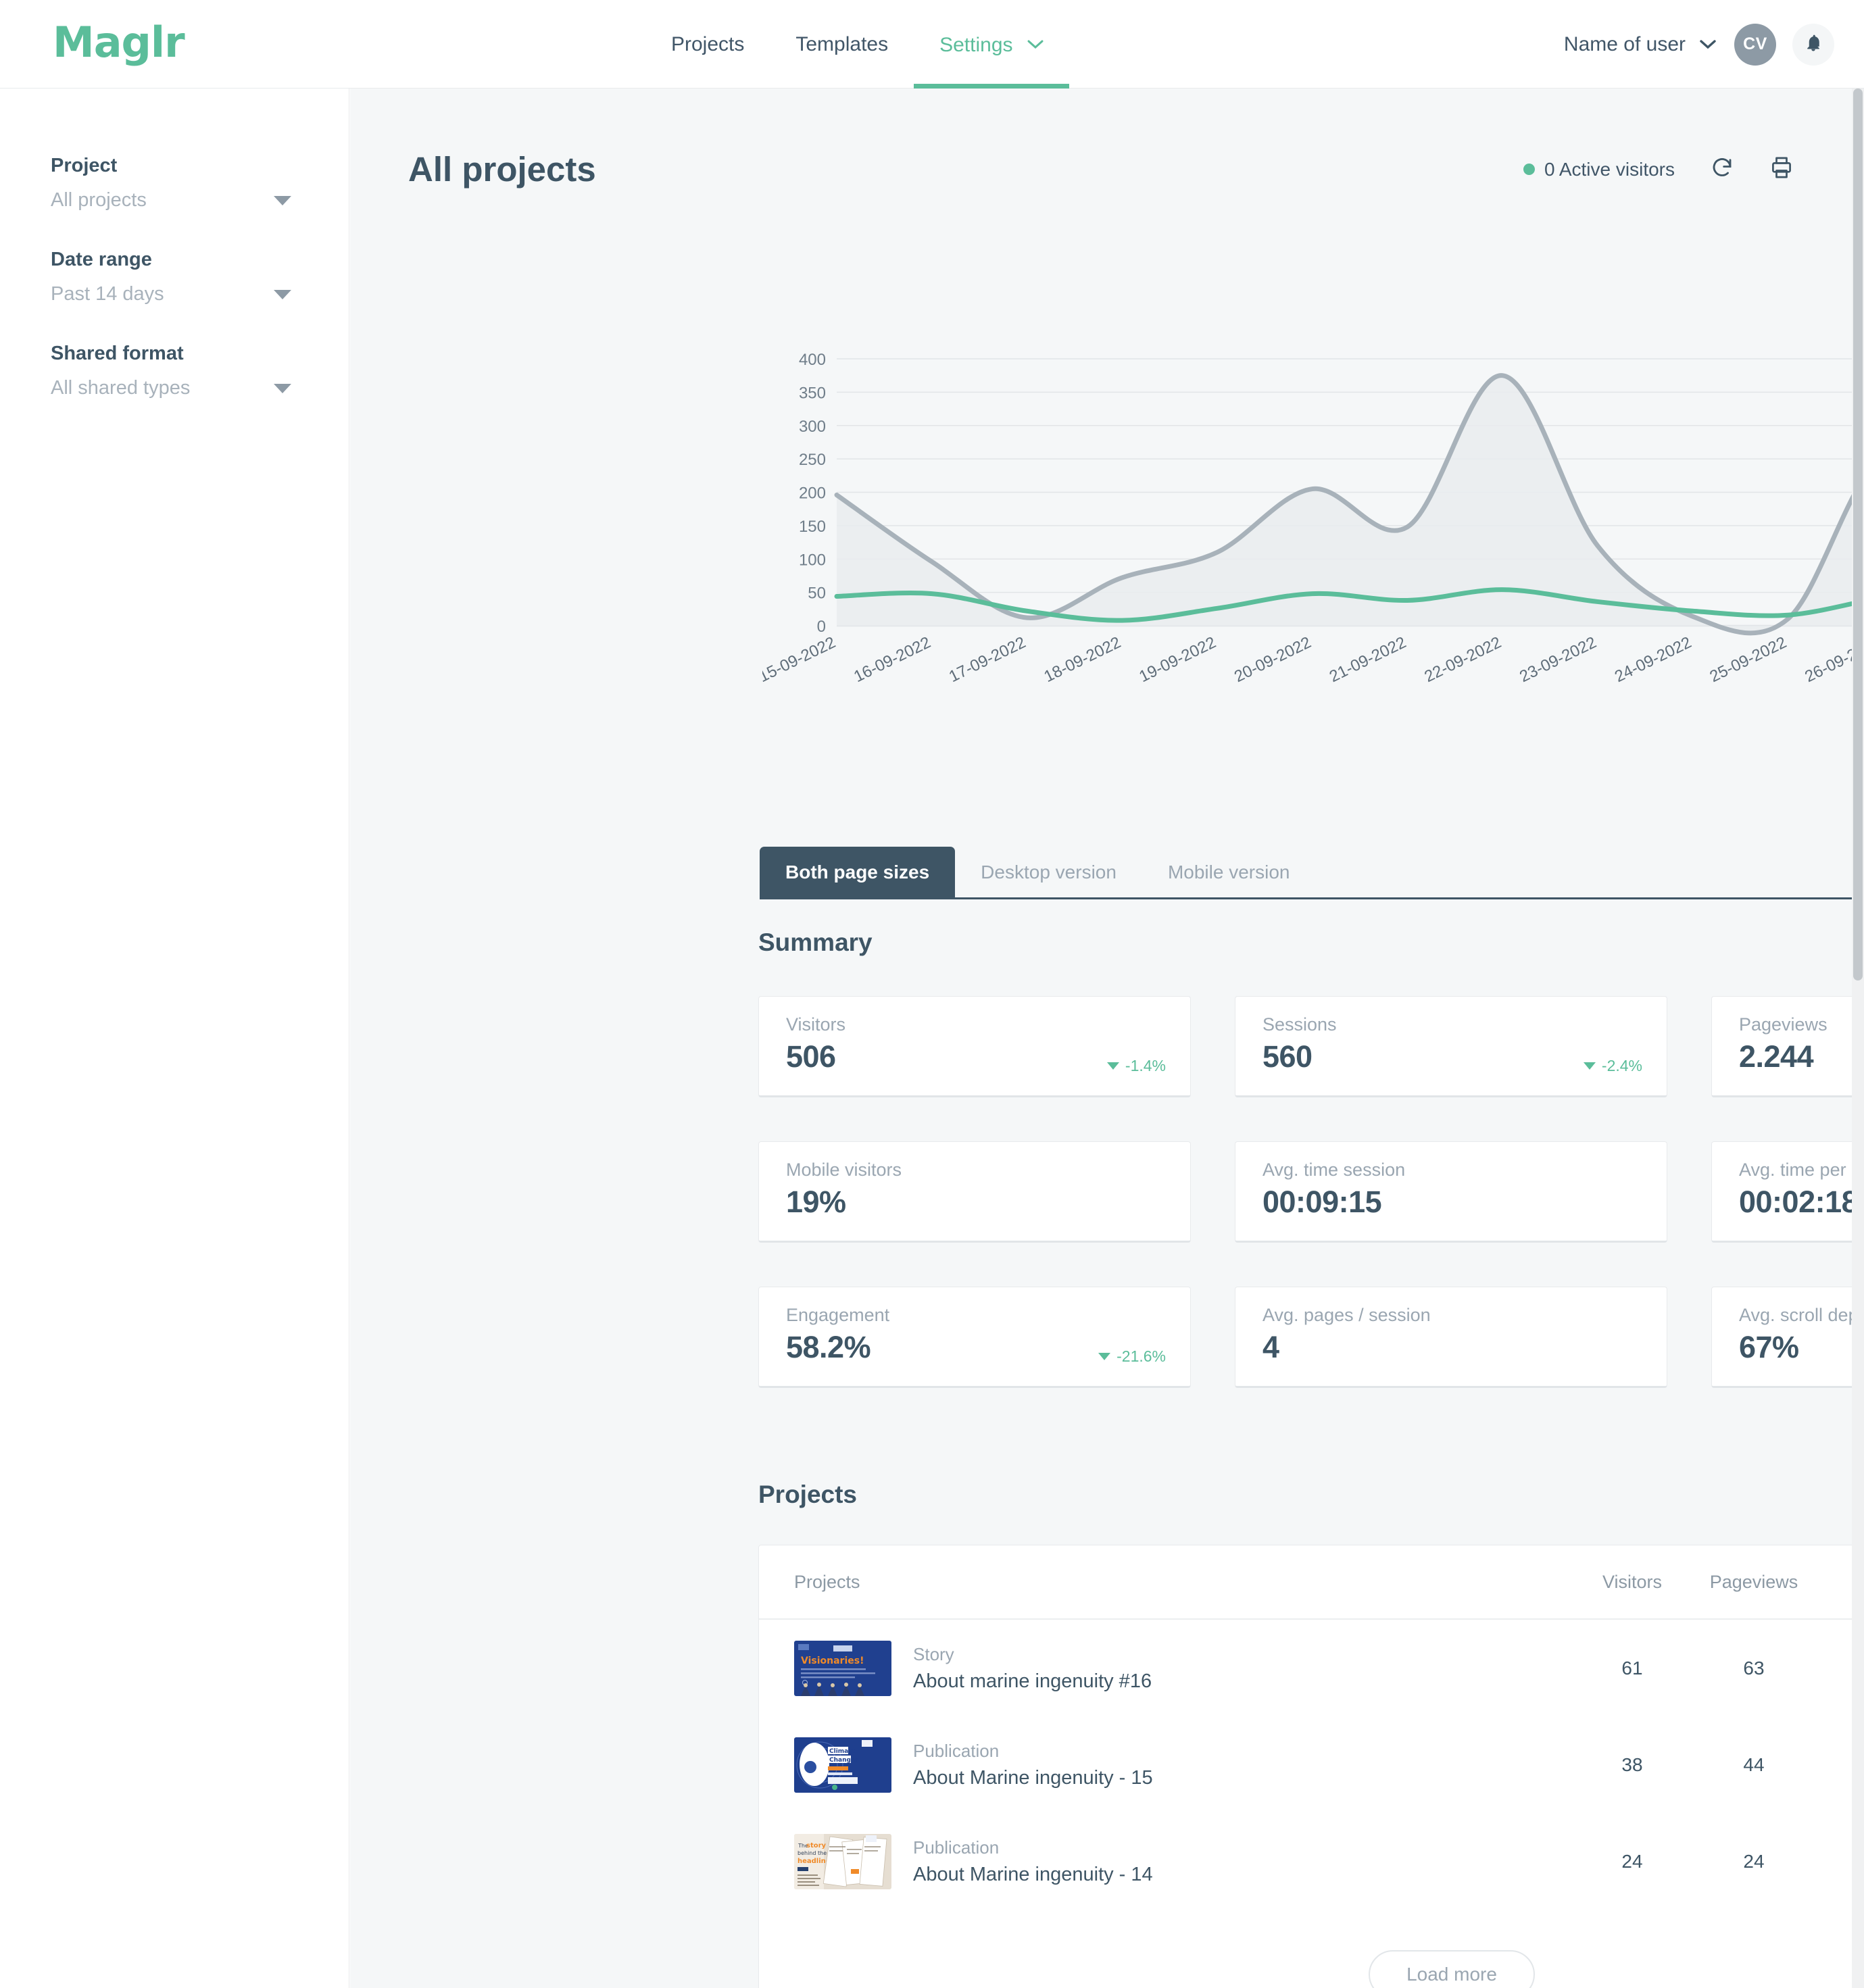 This screenshot has width=1864, height=1988. What do you see at coordinates (975, 1046) in the screenshot?
I see `summary-card-visitors: Visitors 506 -1.4%` at bounding box center [975, 1046].